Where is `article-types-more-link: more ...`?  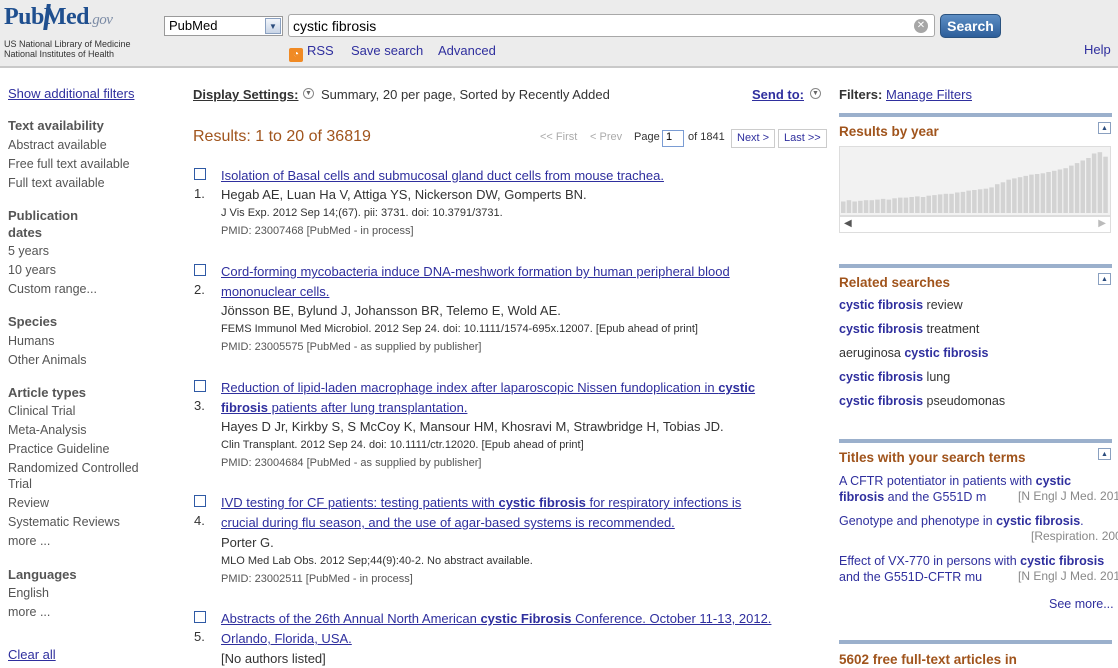
article-types-more-link: more ... is located at coordinates (29, 541).